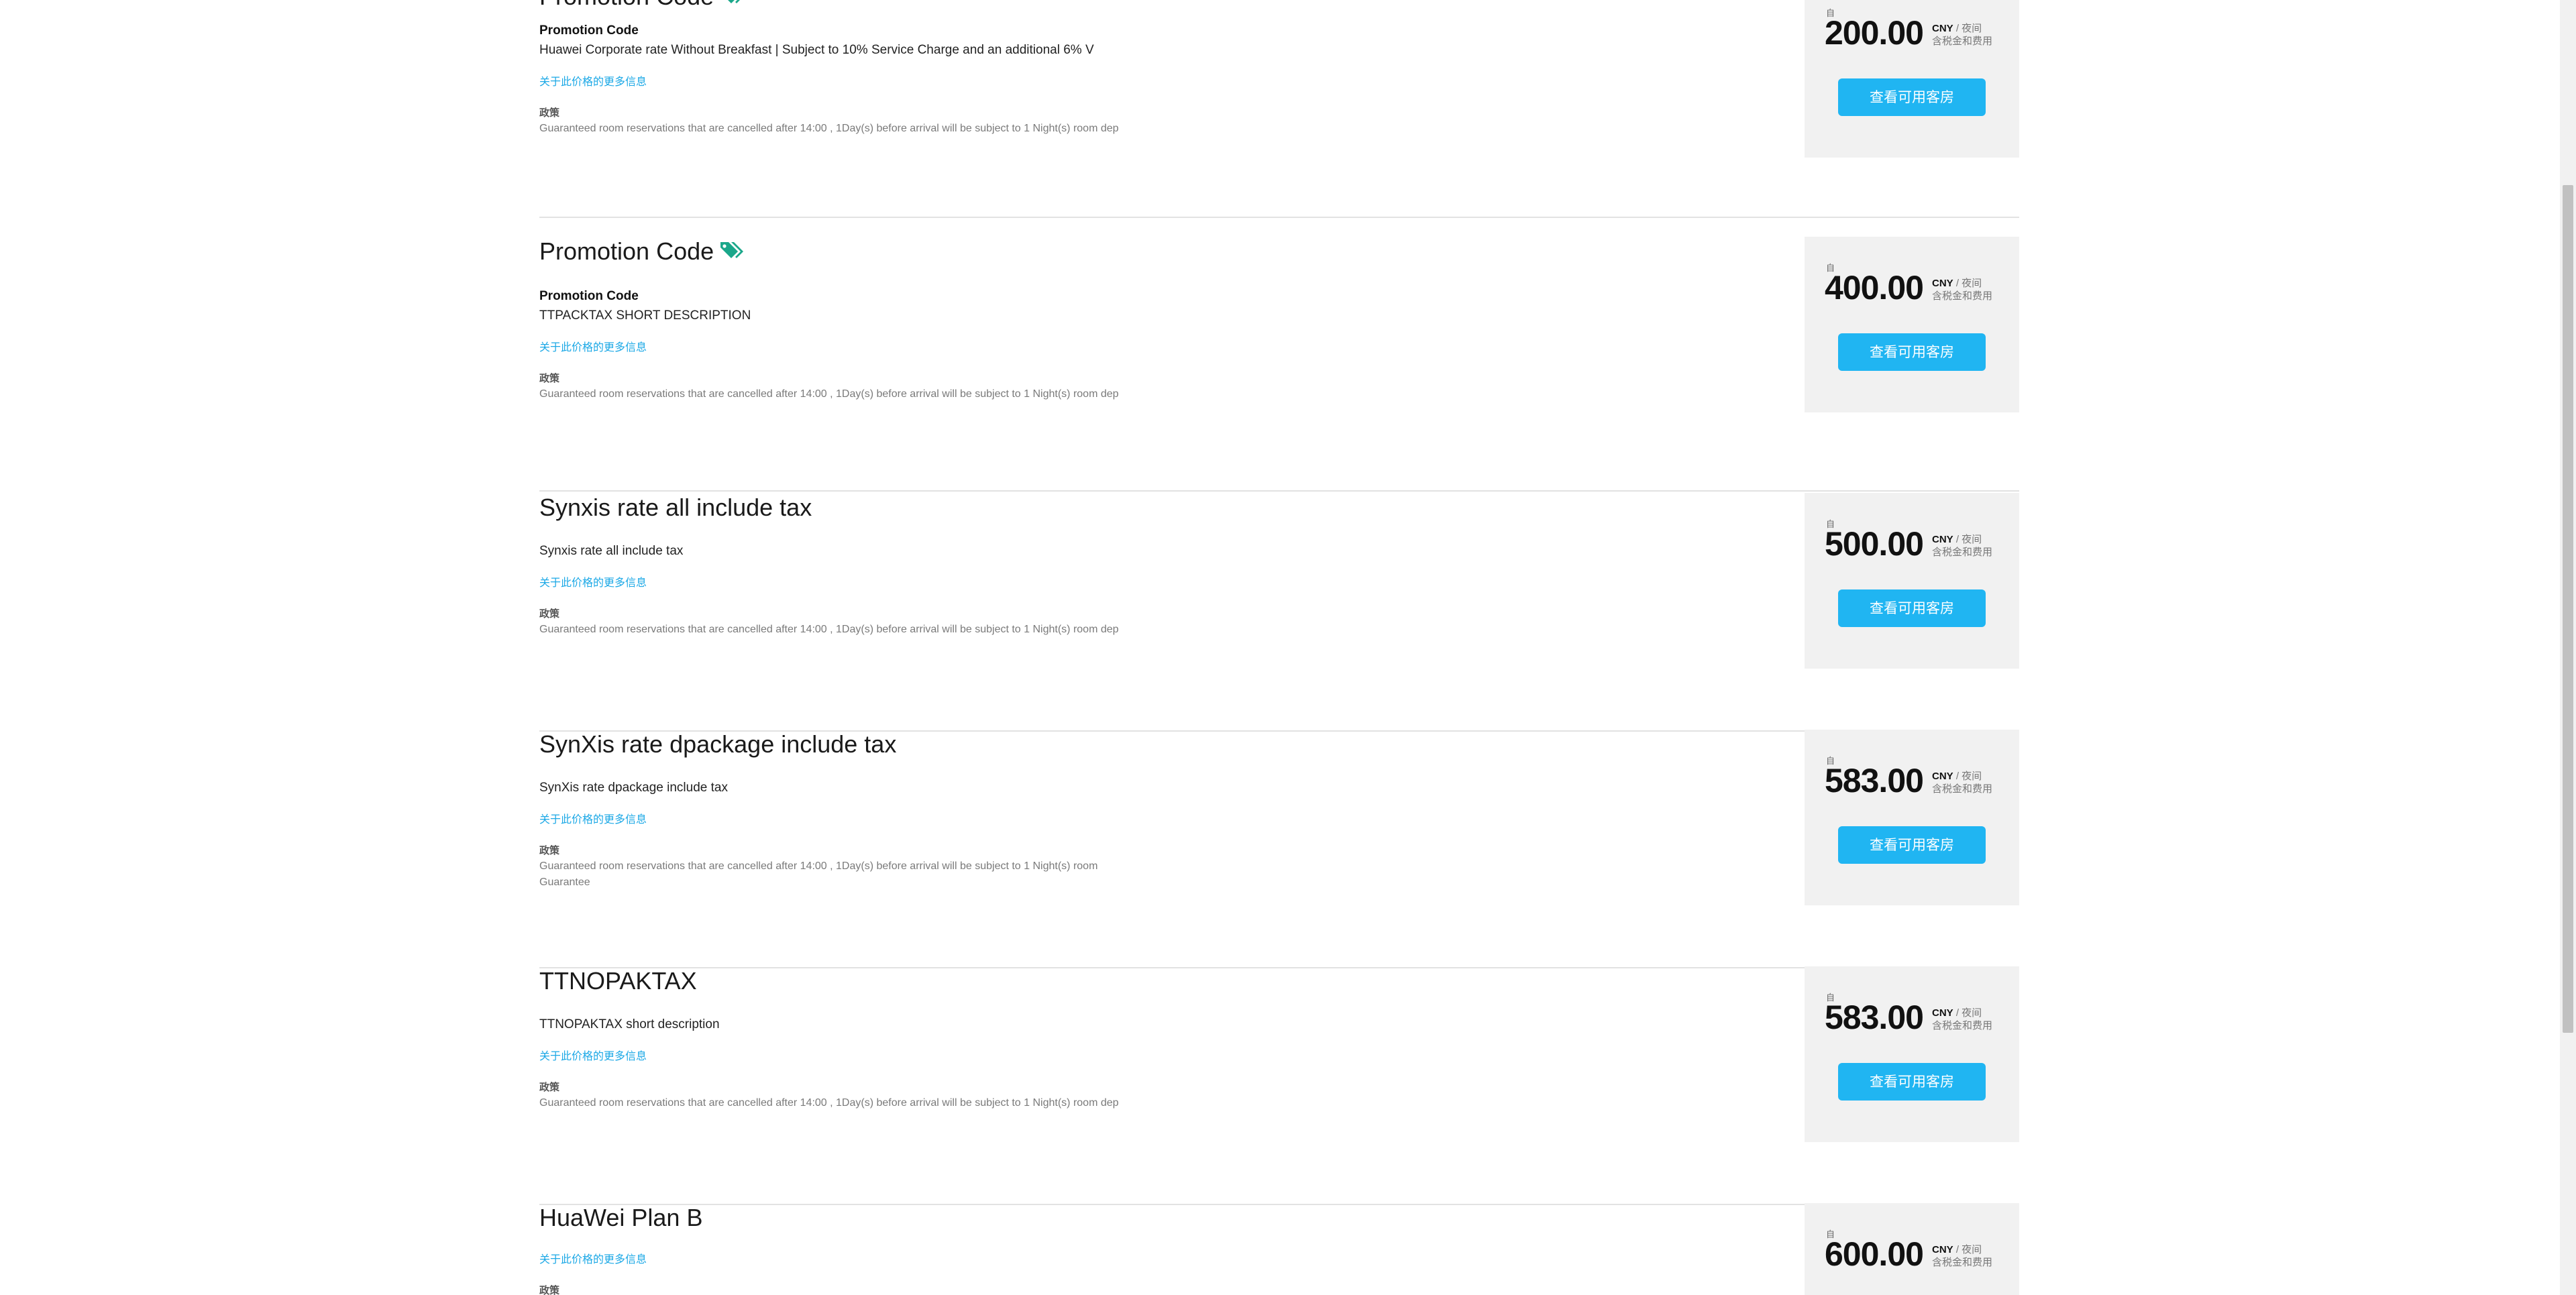 Image resolution: width=2576 pixels, height=1295 pixels. Describe the element at coordinates (633, 788) in the screenshot. I see `rate-description: SynXis rate dpackage include tax` at that location.